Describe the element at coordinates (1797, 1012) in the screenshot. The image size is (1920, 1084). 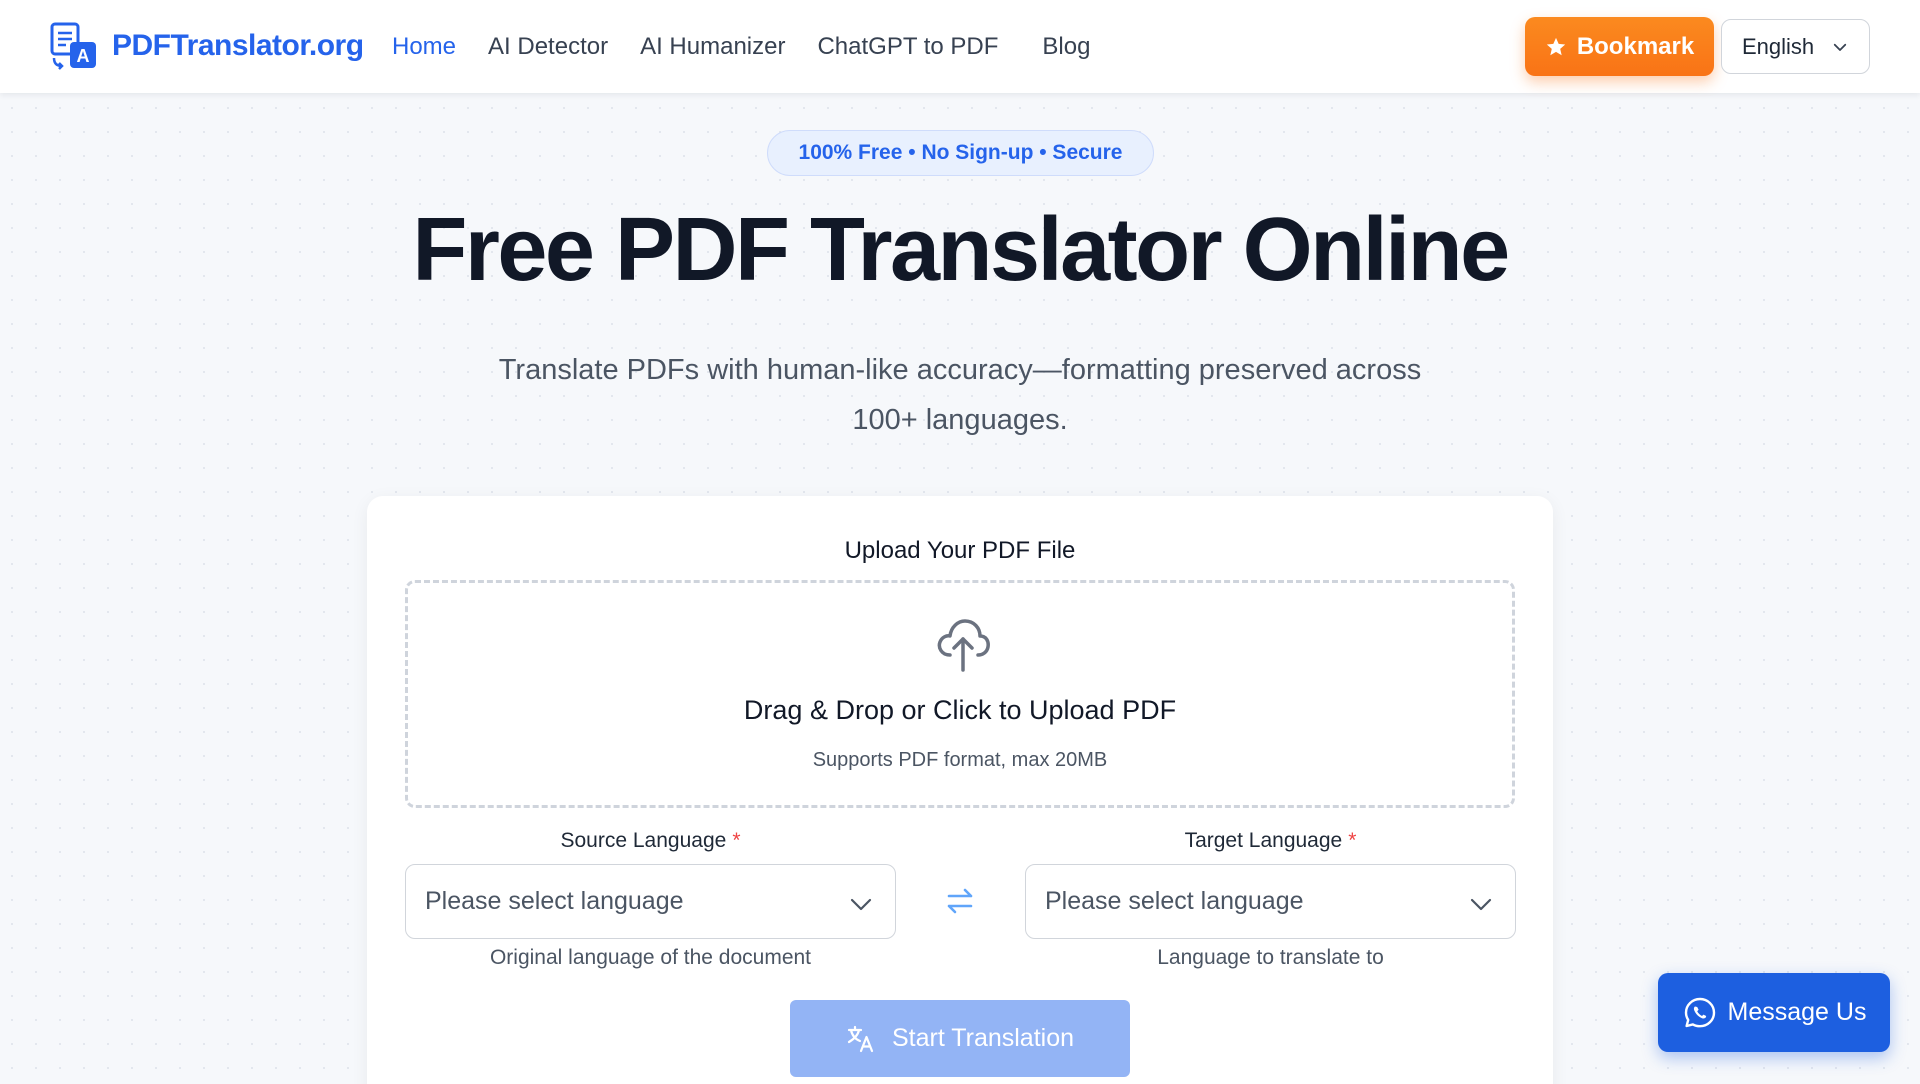
I see `message-us-label: Message Us` at that location.